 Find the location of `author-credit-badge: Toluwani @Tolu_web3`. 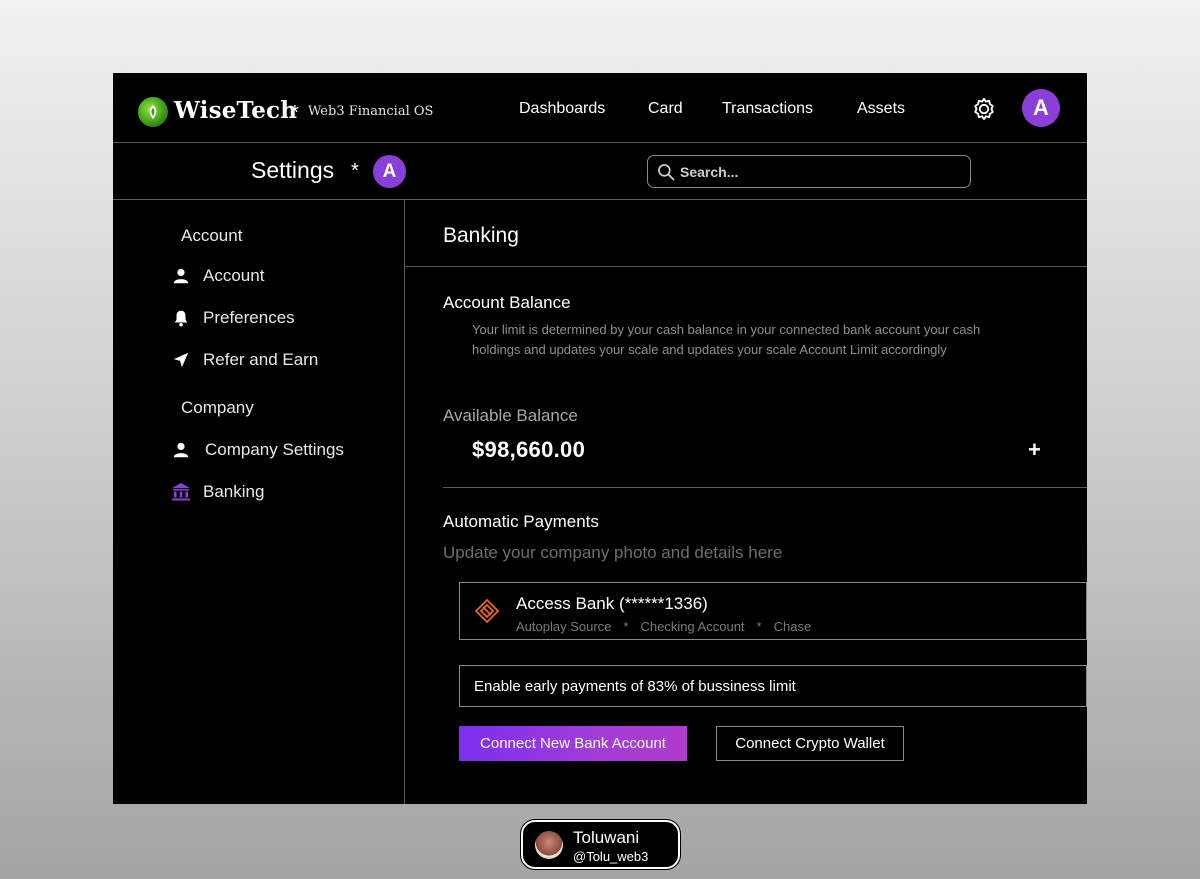

author-credit-badge: Toluwani @Tolu_web3 is located at coordinates (600, 844).